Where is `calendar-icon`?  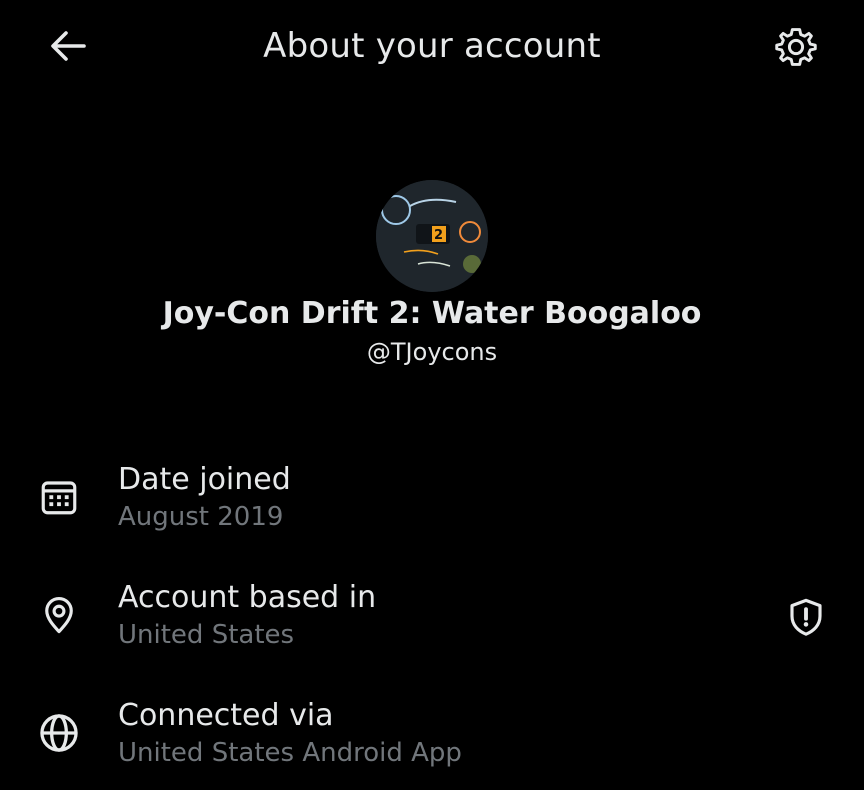 calendar-icon is located at coordinates (59, 497).